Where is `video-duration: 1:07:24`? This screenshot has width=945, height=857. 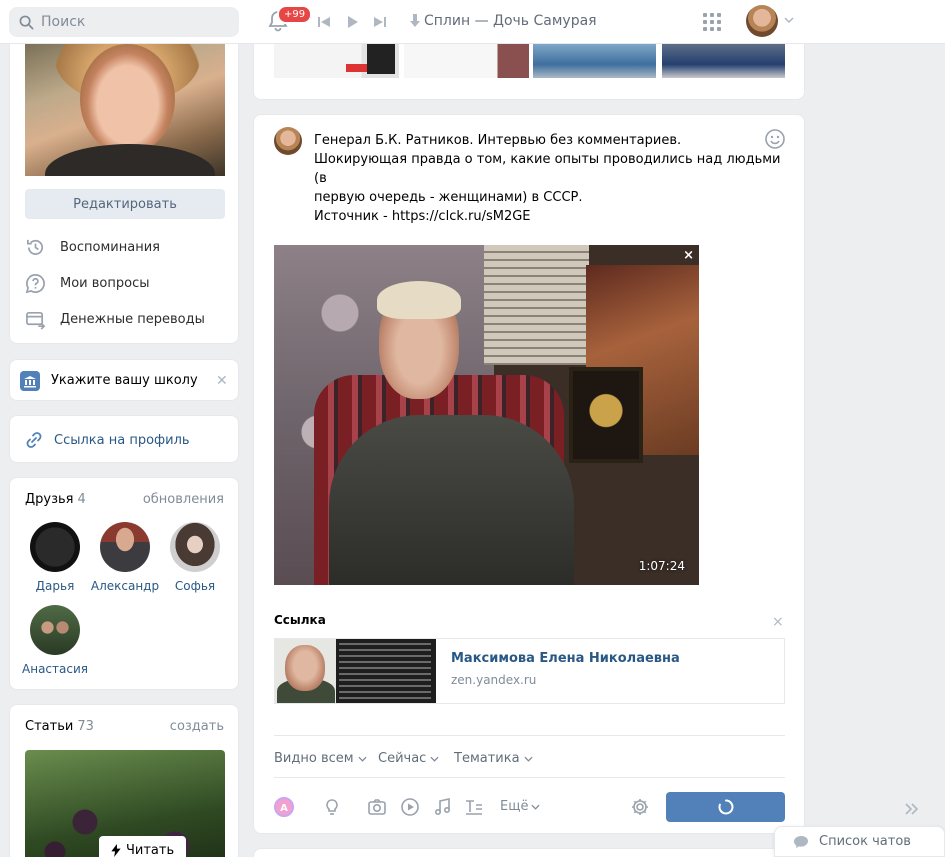 video-duration: 1:07:24 is located at coordinates (661, 566).